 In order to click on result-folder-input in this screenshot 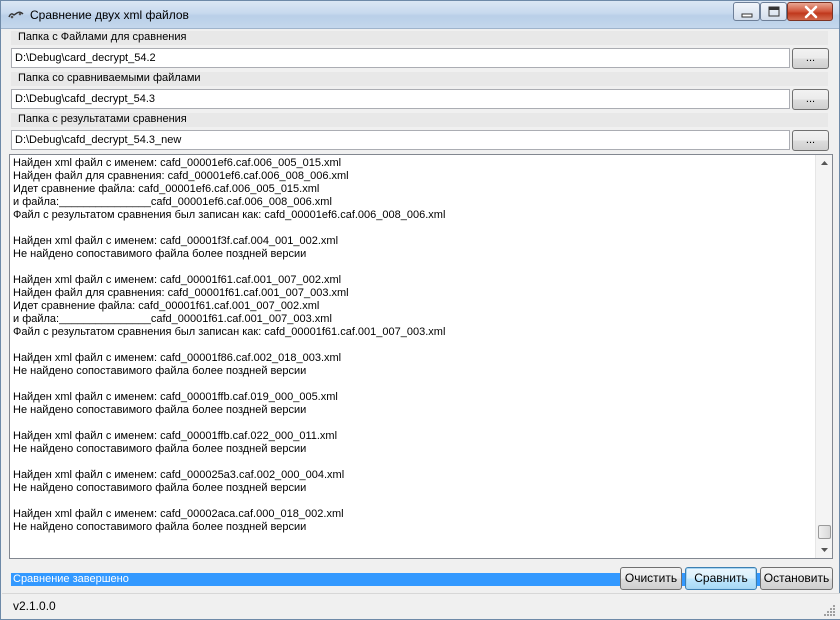, I will do `click(400, 140)`.